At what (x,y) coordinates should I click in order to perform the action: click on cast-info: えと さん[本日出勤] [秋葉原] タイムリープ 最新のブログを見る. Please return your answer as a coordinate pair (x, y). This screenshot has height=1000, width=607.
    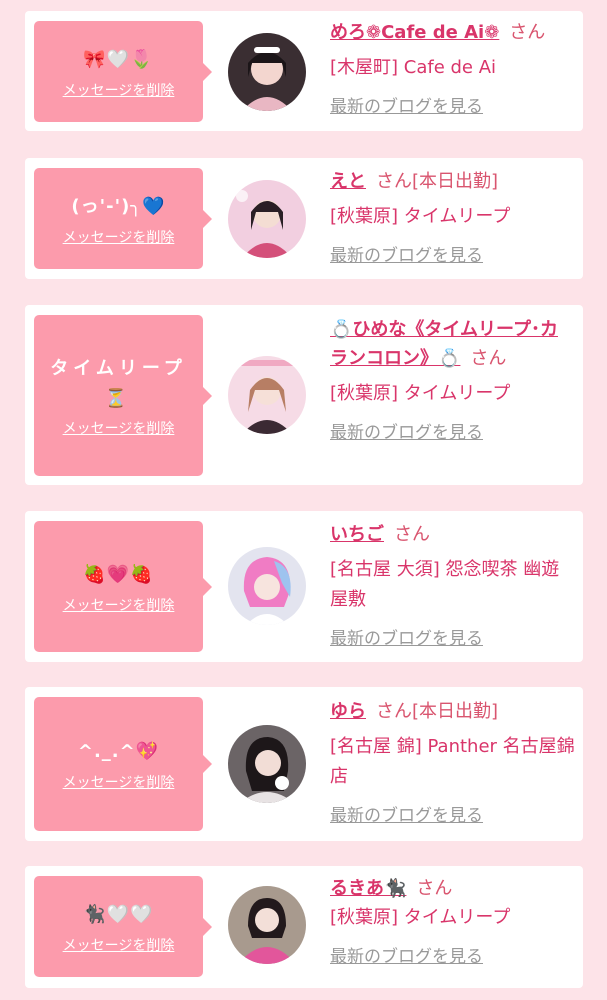
    Looking at the image, I should click on (452, 217).